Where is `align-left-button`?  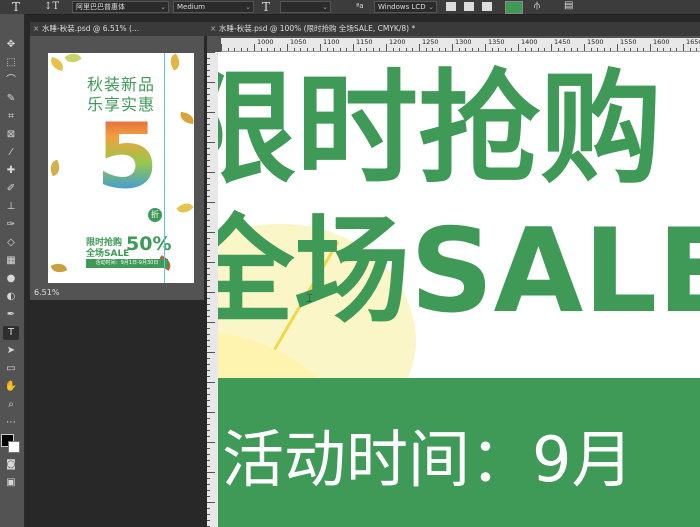
align-left-button is located at coordinates (451, 6).